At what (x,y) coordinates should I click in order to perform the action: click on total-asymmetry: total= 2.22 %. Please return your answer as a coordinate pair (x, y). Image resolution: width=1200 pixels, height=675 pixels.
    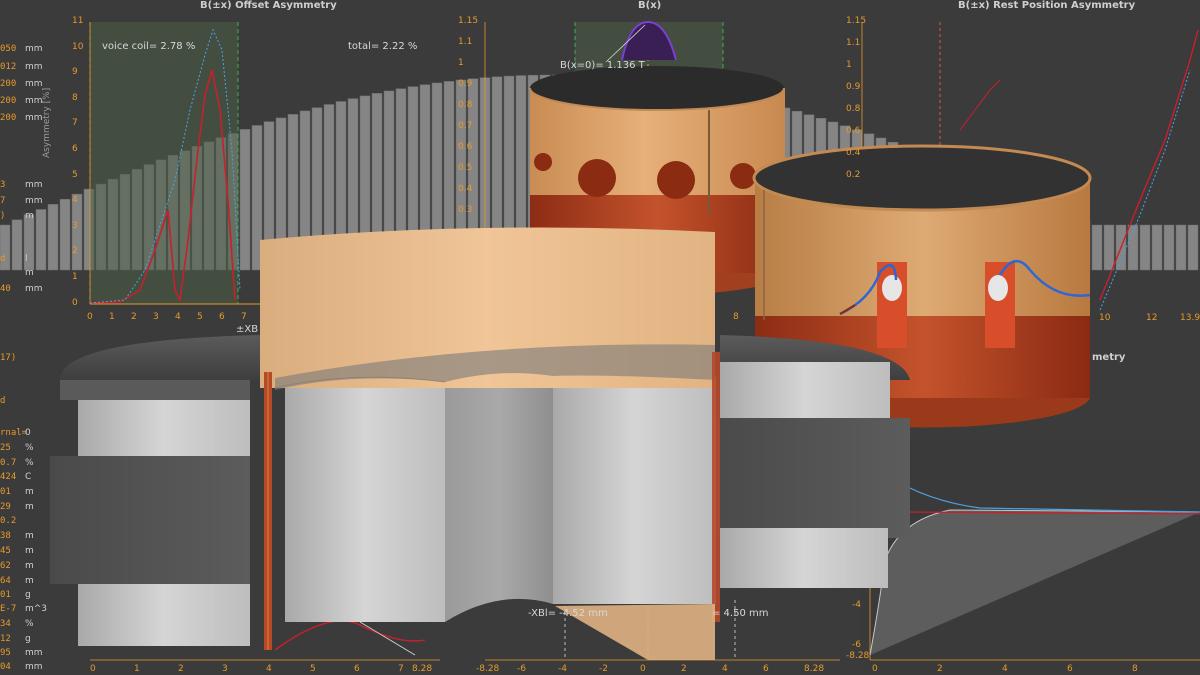
    Looking at the image, I should click on (383, 46).